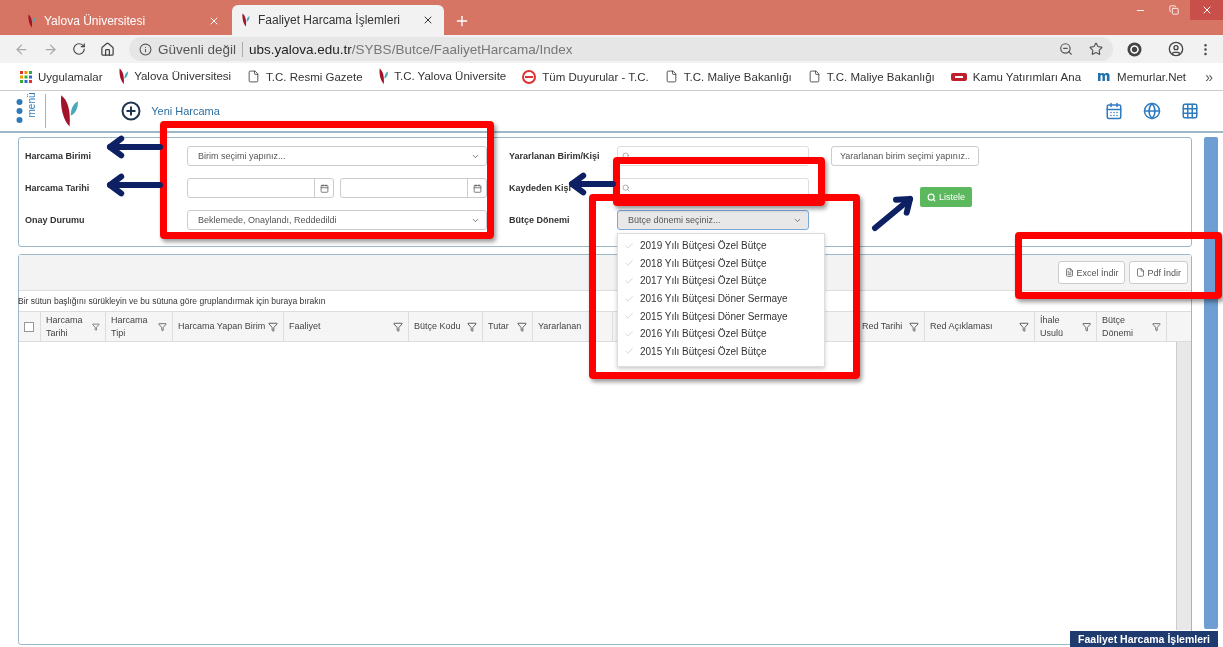 This screenshot has width=1223, height=647. Describe the element at coordinates (19, 111) in the screenshot. I see `dots-icon` at that location.